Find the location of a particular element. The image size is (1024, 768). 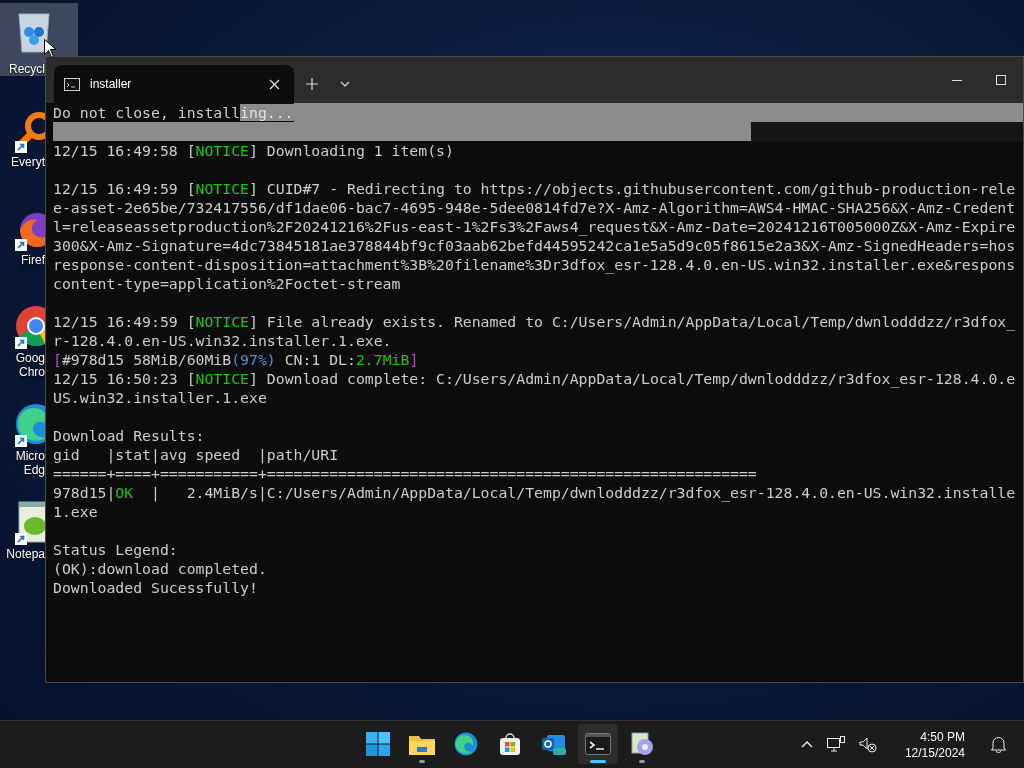

terminal-icon is located at coordinates (598, 744).